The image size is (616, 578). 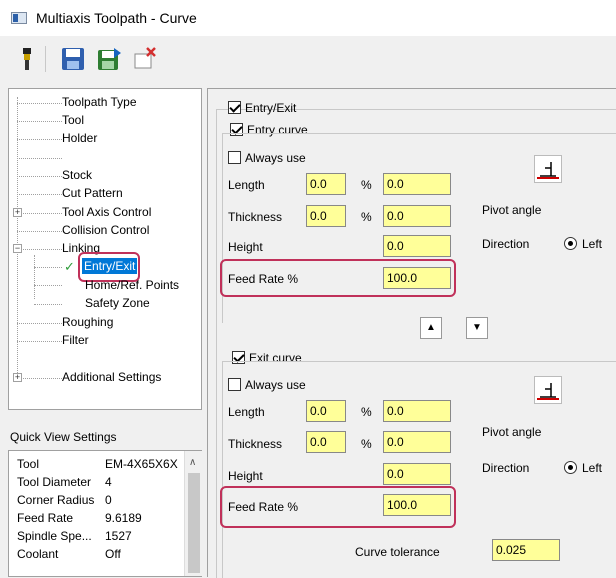 What do you see at coordinates (77, 175) in the screenshot?
I see `tree-item-stock: Stock` at bounding box center [77, 175].